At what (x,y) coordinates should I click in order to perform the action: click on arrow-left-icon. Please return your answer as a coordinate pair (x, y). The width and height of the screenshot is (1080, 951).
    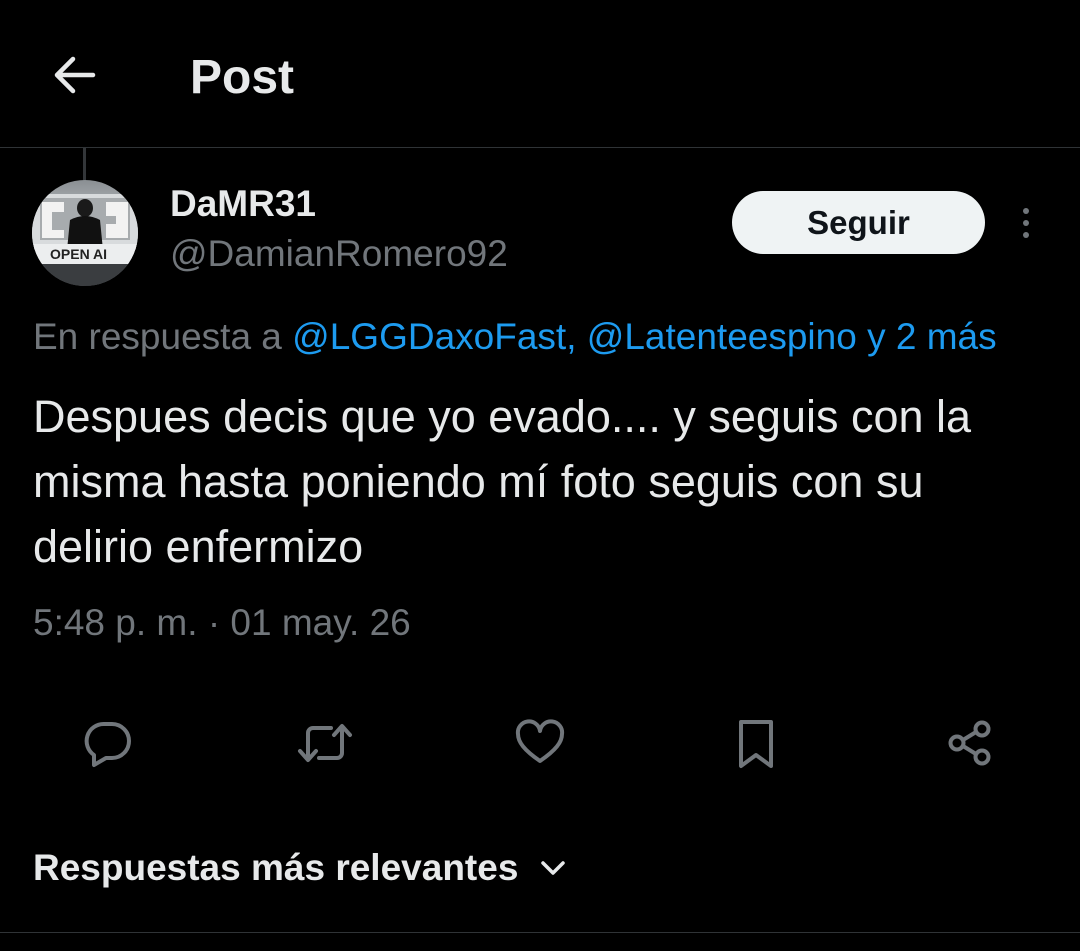
    Looking at the image, I should click on (75, 75).